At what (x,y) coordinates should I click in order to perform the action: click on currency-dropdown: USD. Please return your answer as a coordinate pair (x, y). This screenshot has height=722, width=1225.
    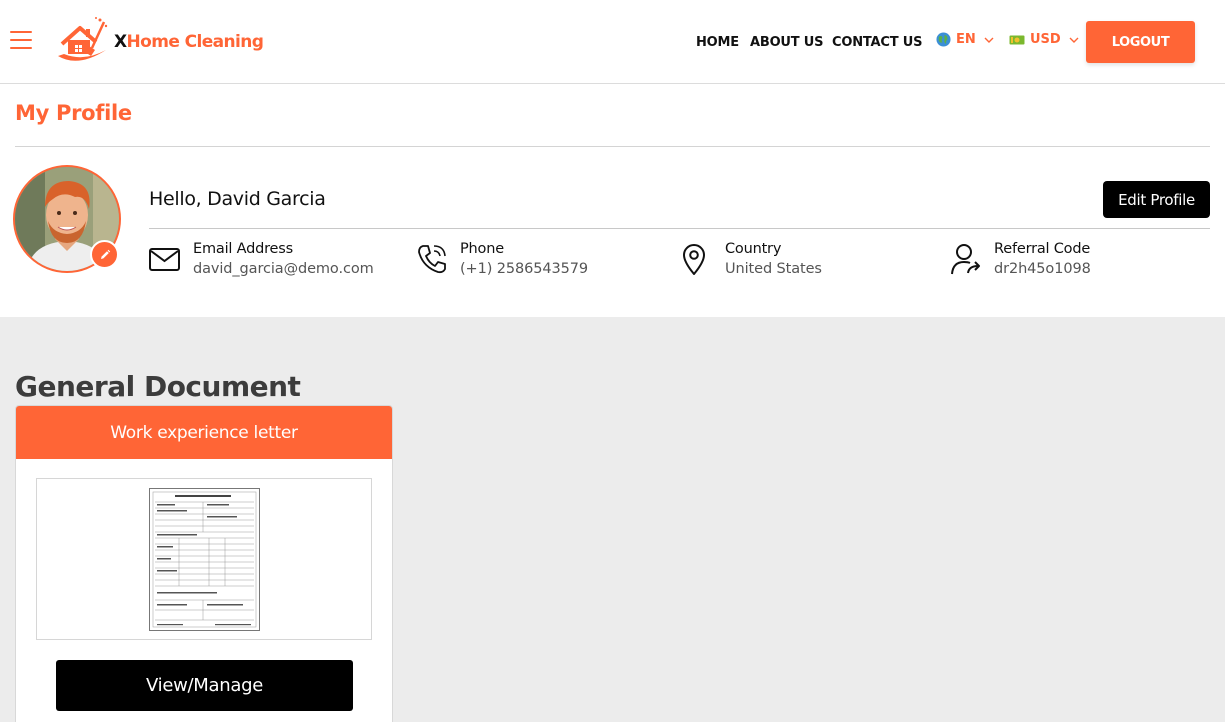
    Looking at the image, I should click on (1044, 39).